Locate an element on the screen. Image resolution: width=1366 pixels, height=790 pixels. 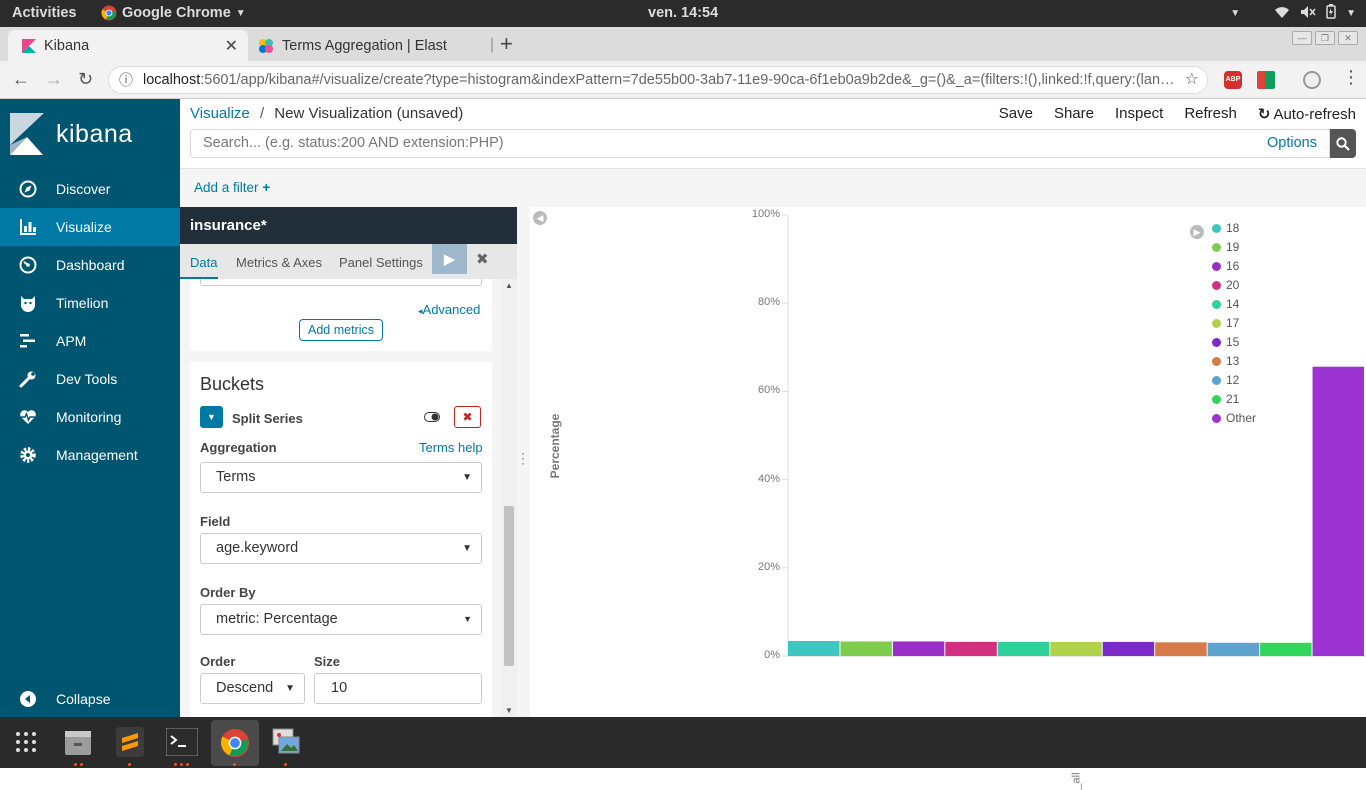
field-select: age.keyword ▼ is located at coordinates (341, 548).